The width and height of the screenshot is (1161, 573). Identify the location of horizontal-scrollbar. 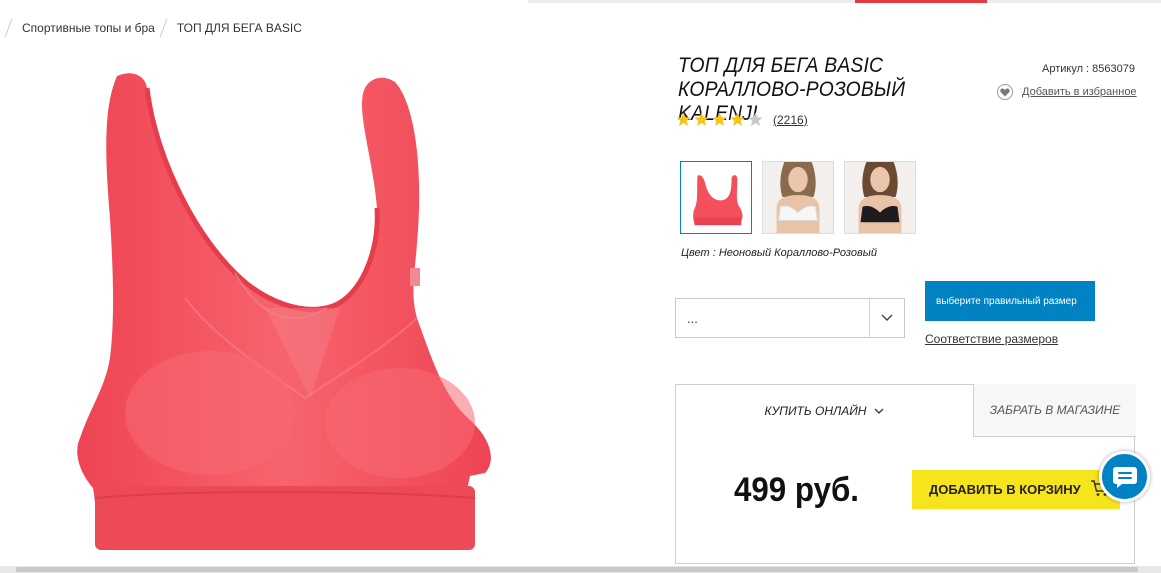
(580, 569).